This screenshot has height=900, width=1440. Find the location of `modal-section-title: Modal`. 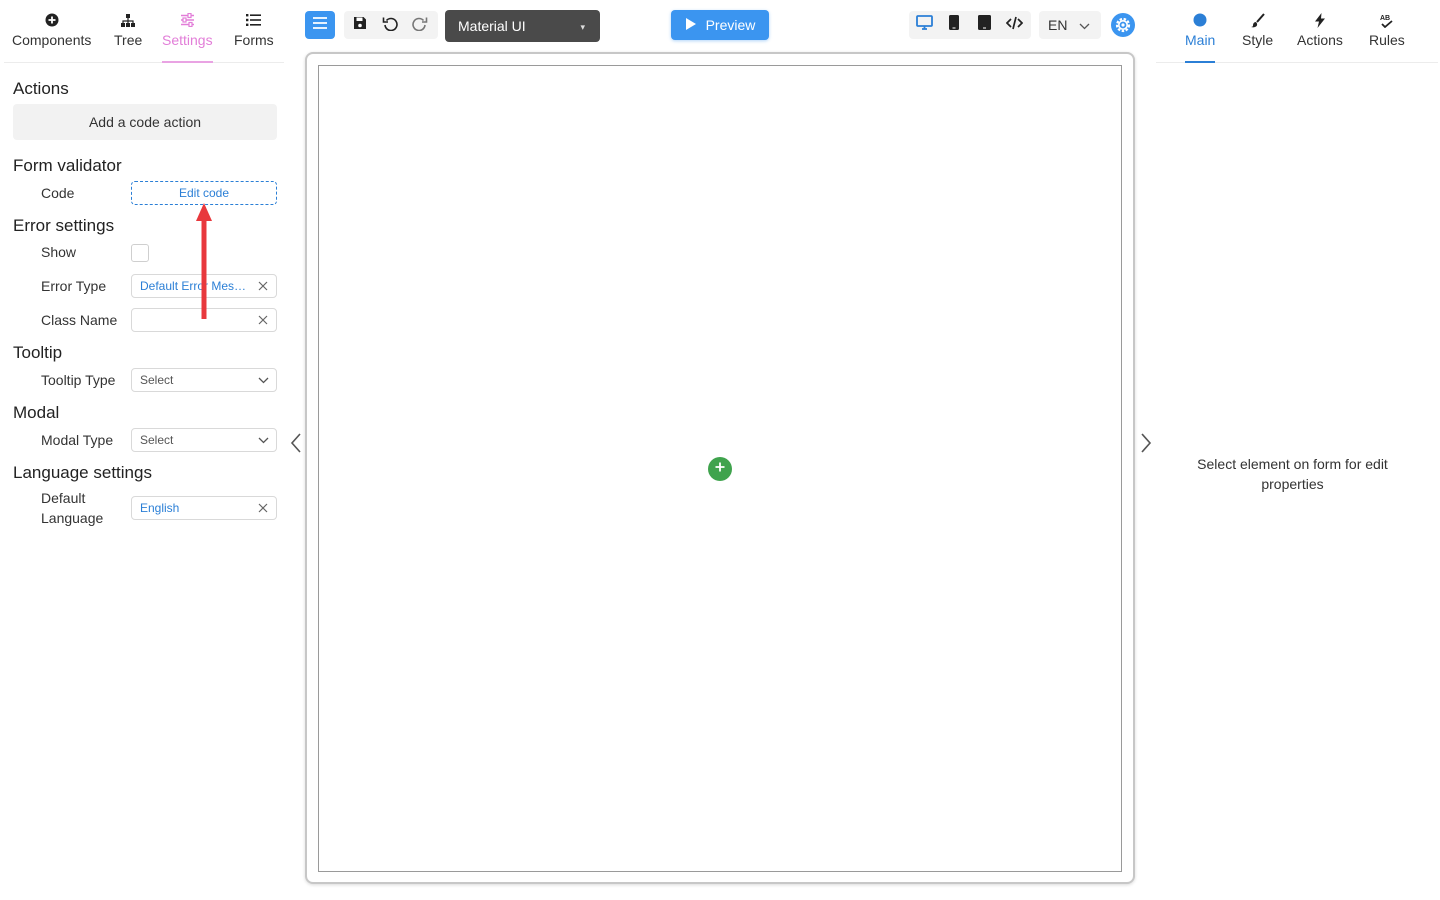

modal-section-title: Modal is located at coordinates (36, 412).